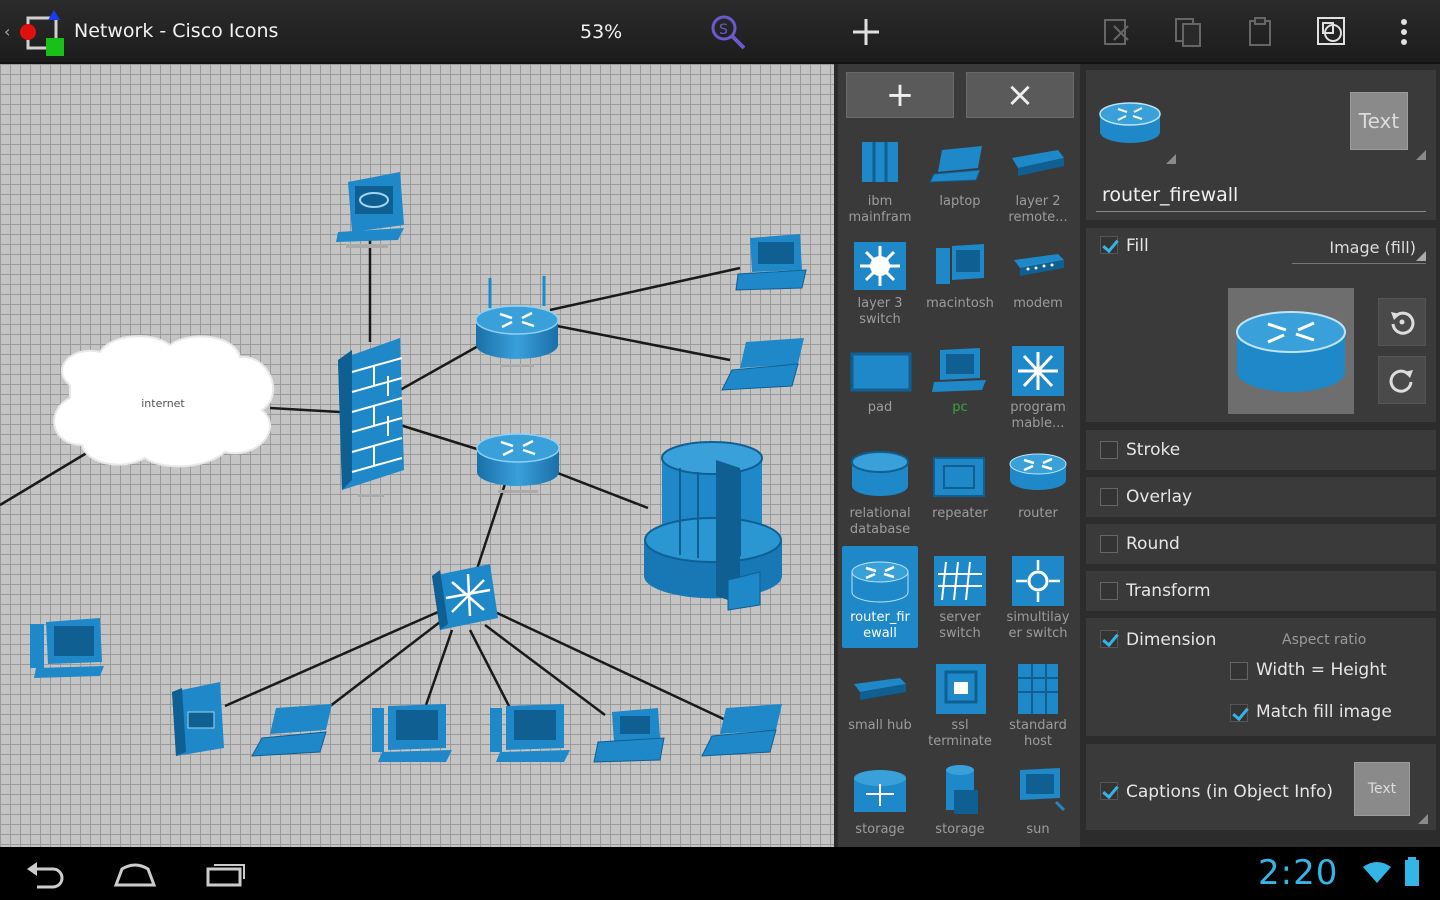 The width and height of the screenshot is (1440, 900). I want to click on text-style-button: Text, so click(1379, 121).